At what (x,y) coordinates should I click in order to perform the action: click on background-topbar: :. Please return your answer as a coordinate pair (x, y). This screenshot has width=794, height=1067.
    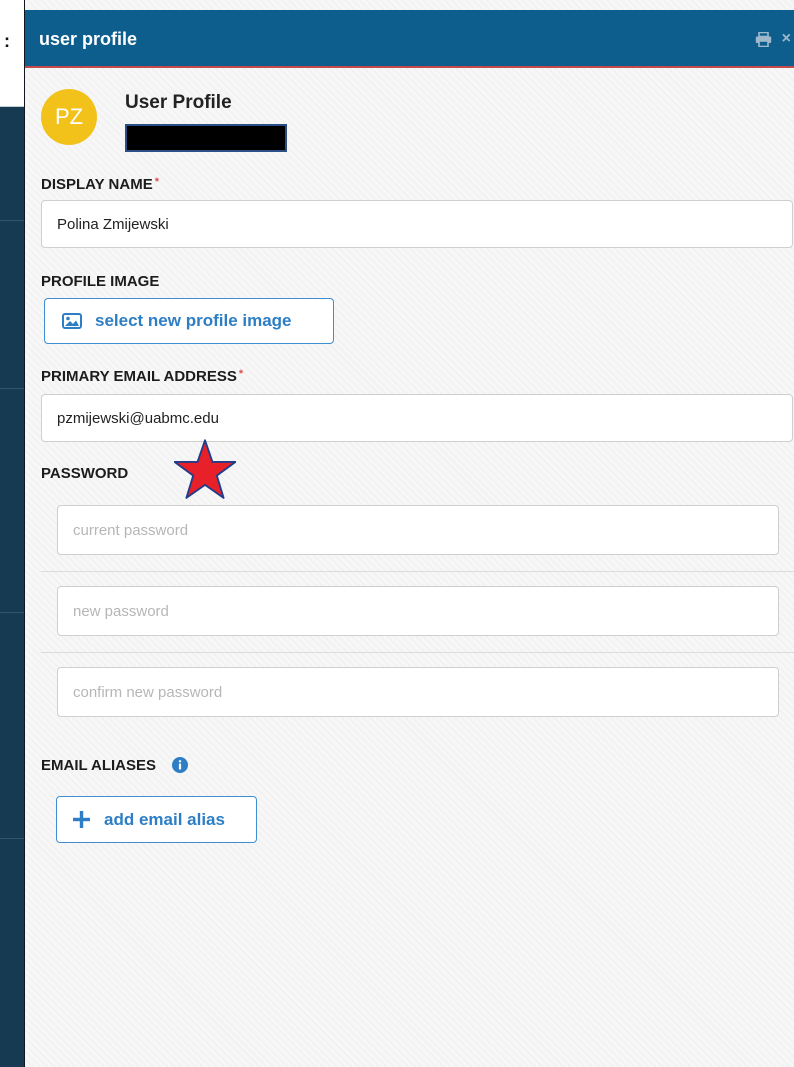
    Looking at the image, I should click on (13, 53).